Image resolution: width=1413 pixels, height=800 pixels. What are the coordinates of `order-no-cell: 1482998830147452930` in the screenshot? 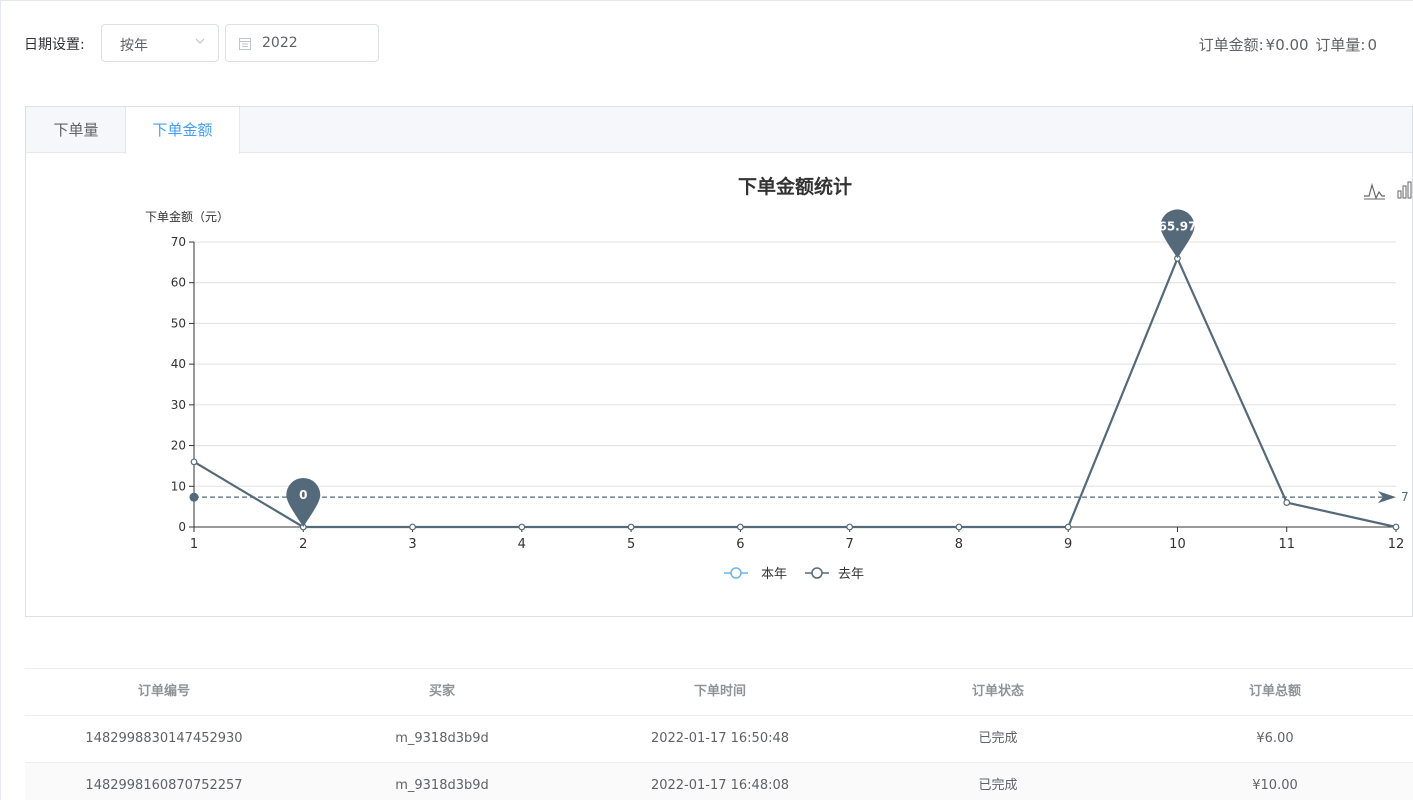 It's located at (164, 738).